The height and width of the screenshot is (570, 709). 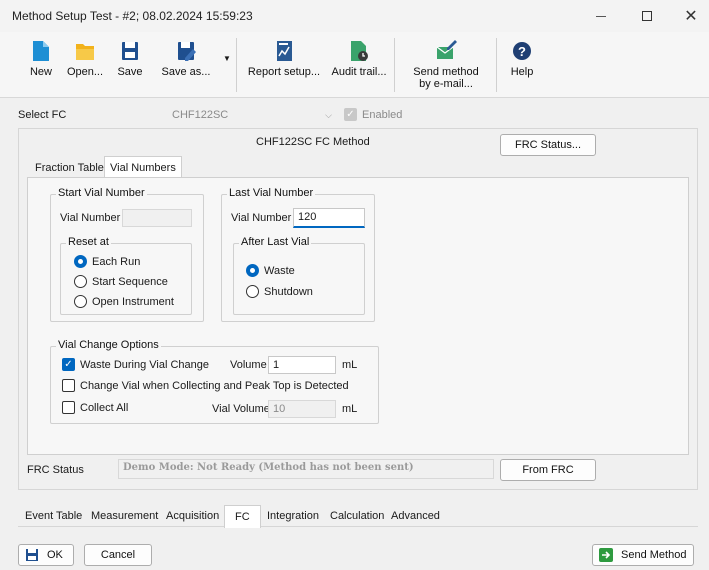 I want to click on tab-fc: FC, so click(x=242, y=516).